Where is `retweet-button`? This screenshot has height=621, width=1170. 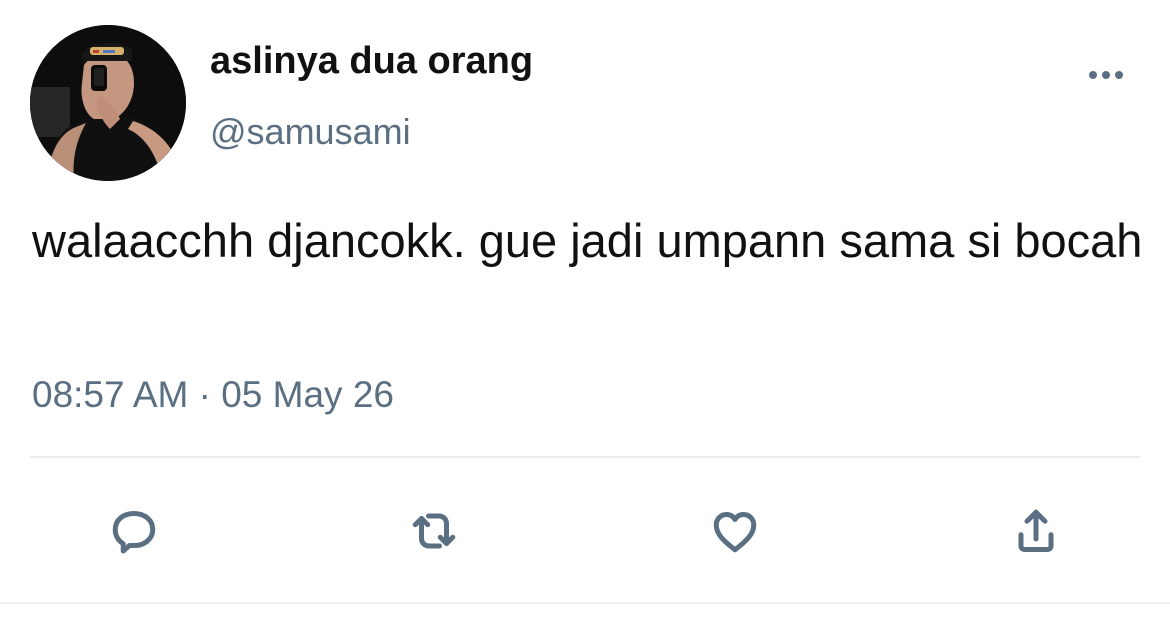 retweet-button is located at coordinates (434, 531).